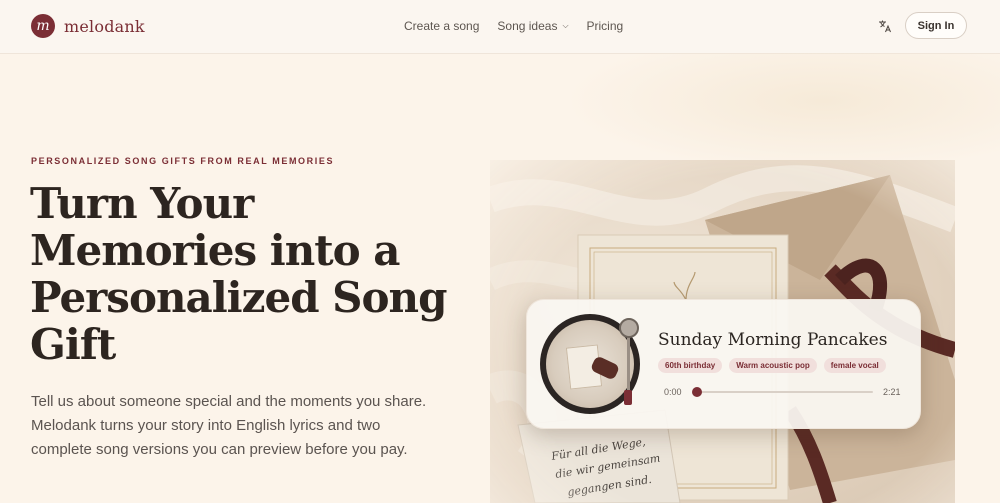  What do you see at coordinates (780, 113) in the screenshot?
I see `background-glow` at bounding box center [780, 113].